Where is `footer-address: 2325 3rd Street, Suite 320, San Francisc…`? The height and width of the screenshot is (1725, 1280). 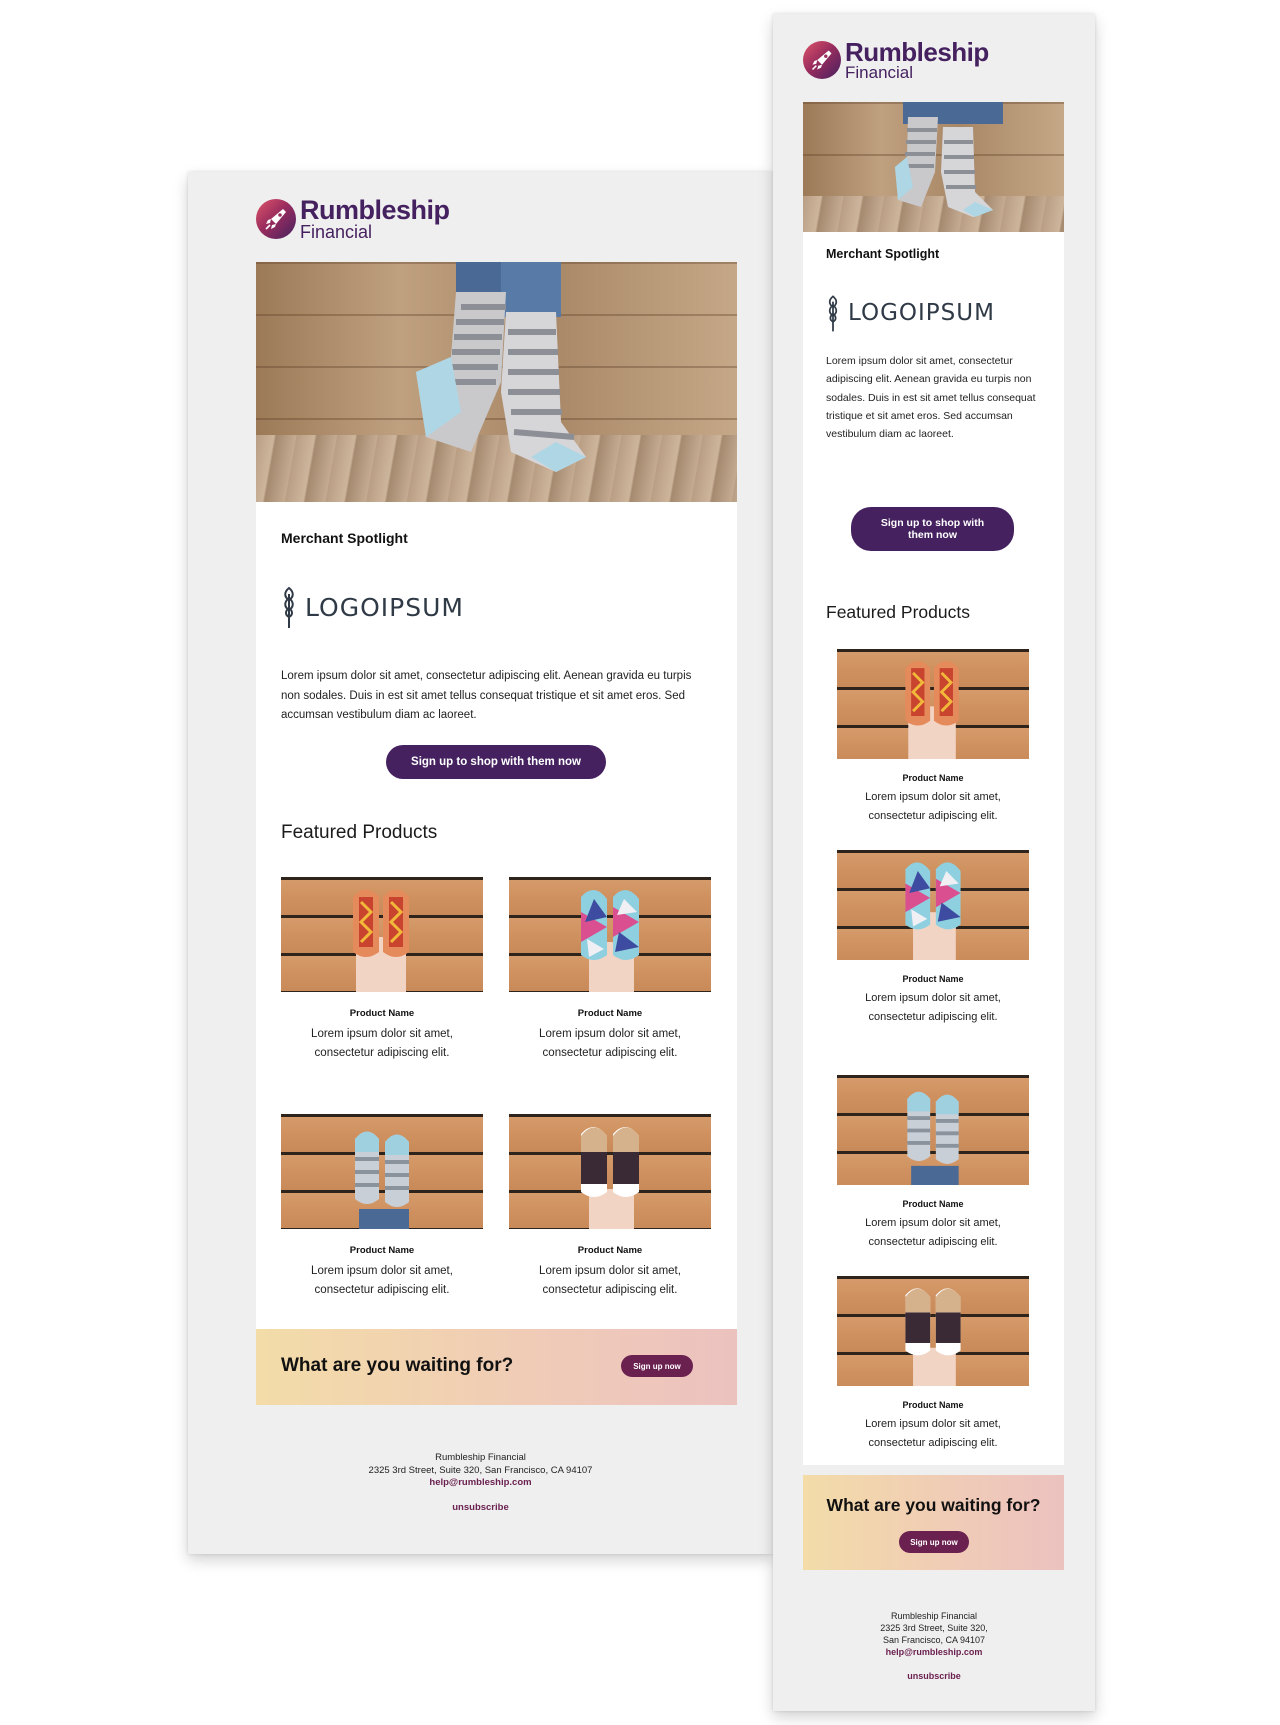
footer-address: 2325 3rd Street, Suite 320, San Francisc… is located at coordinates (480, 1470).